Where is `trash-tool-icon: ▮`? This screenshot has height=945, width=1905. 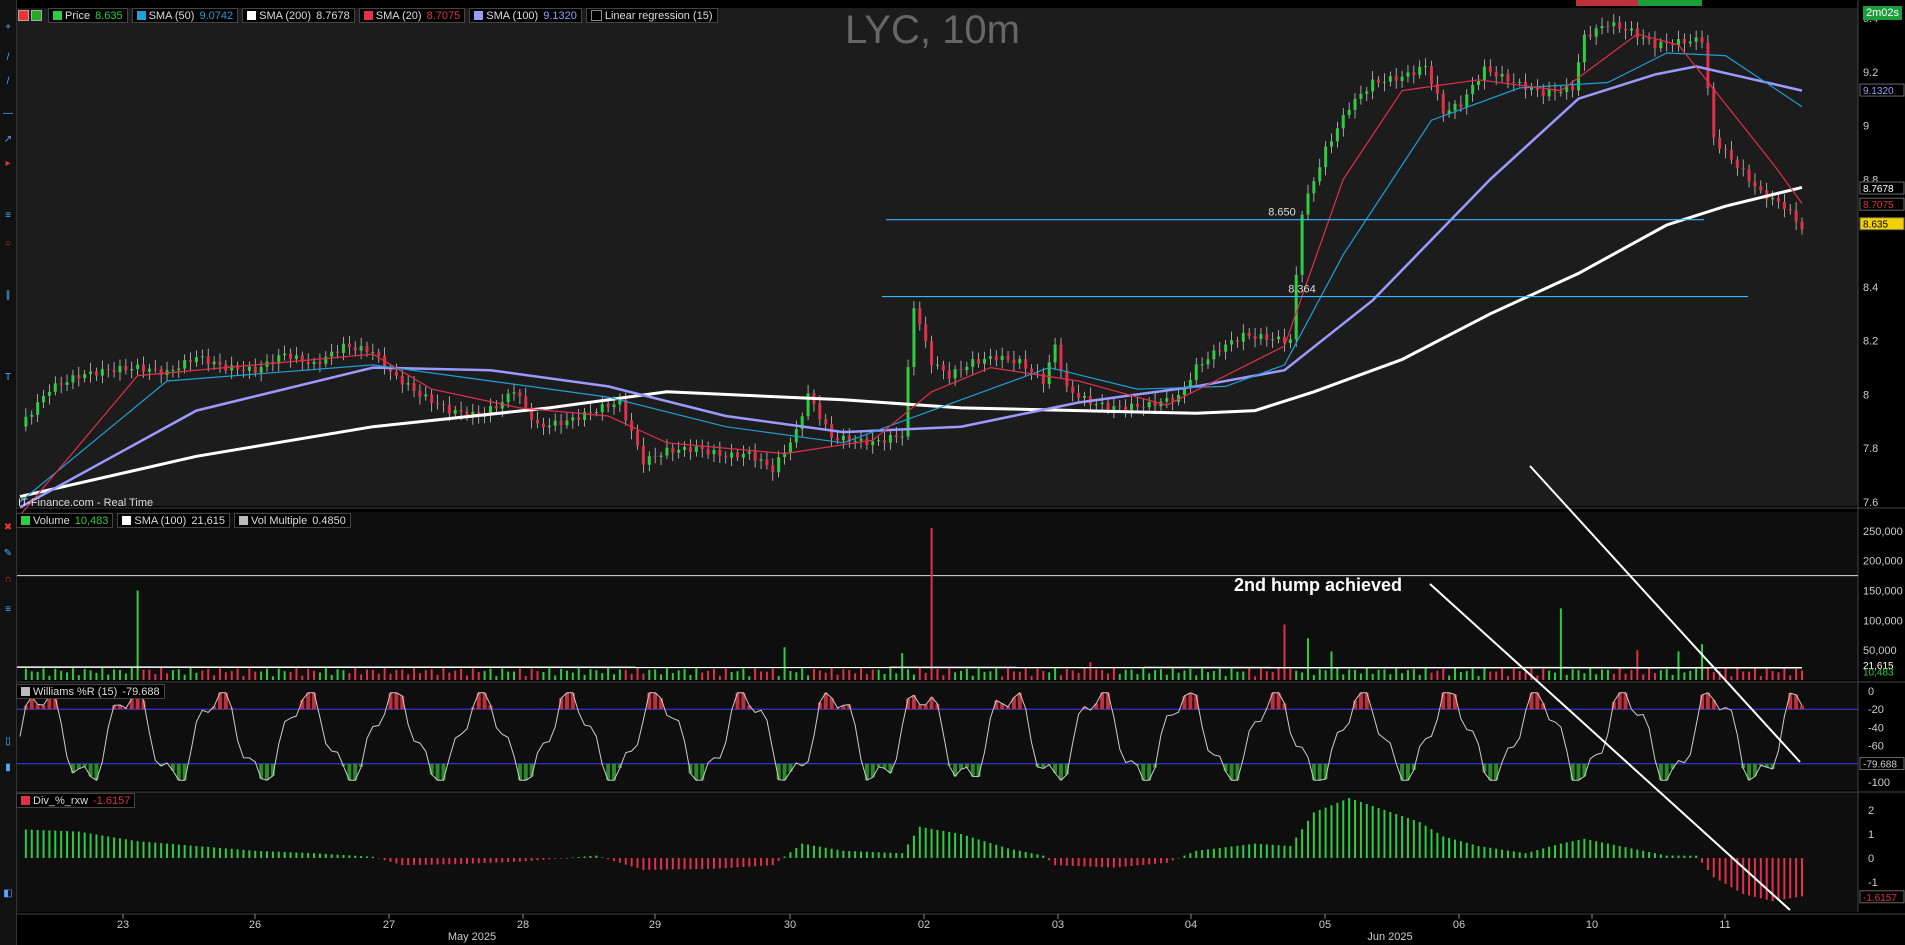 trash-tool-icon: ▮ is located at coordinates (8, 768).